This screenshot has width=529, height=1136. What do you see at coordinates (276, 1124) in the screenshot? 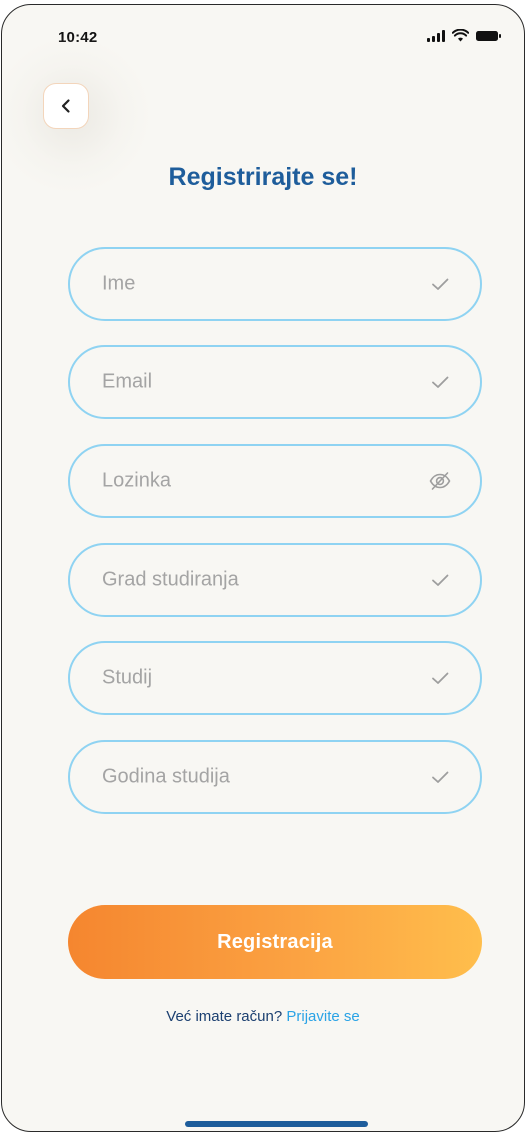
I see `home-indicator` at bounding box center [276, 1124].